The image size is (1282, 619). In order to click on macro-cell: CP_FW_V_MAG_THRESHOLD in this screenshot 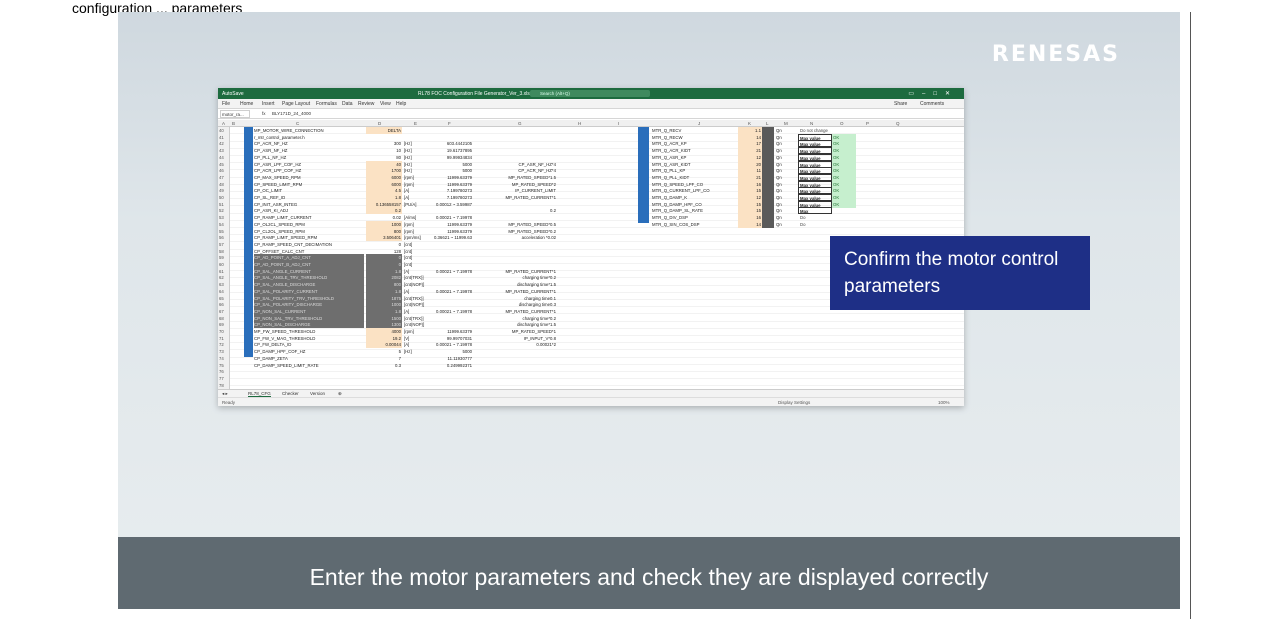, I will do `click(284, 338)`.